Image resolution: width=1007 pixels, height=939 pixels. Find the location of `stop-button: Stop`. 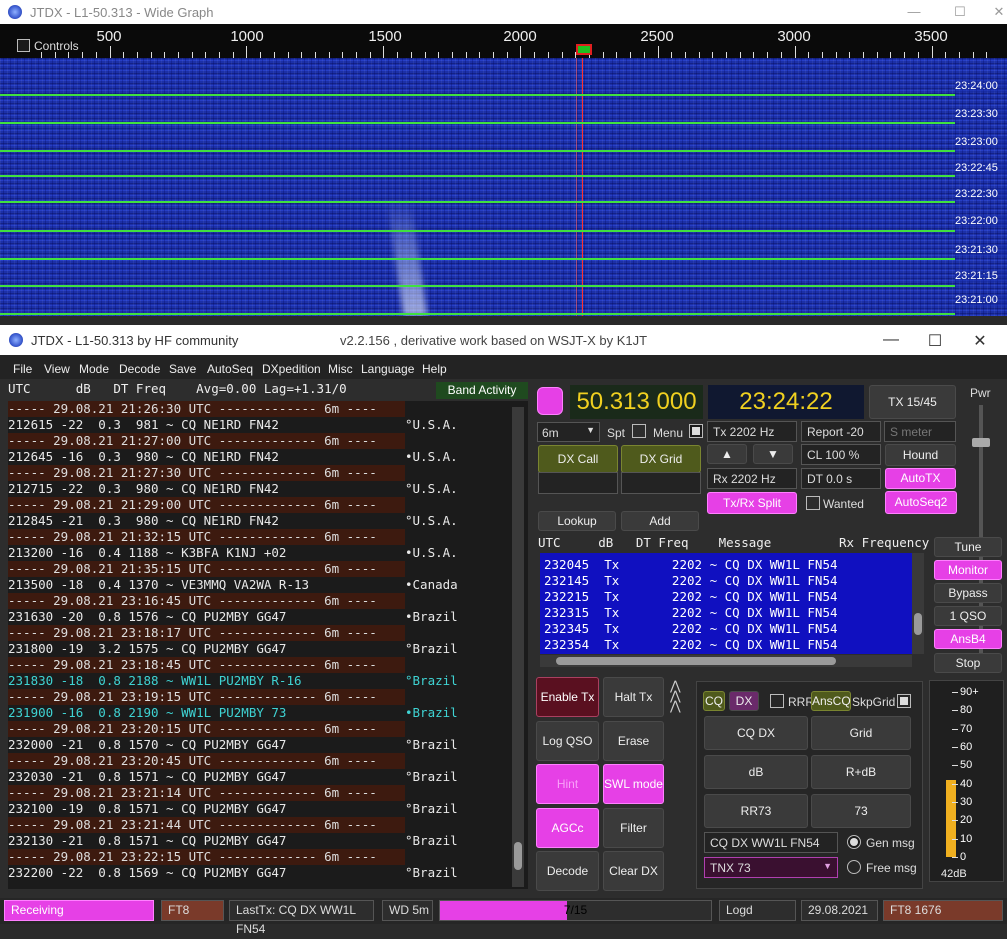

stop-button: Stop is located at coordinates (968, 663).